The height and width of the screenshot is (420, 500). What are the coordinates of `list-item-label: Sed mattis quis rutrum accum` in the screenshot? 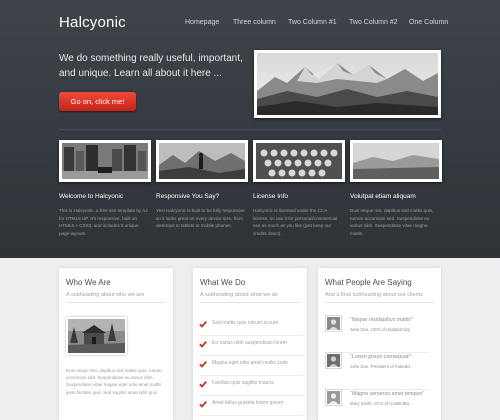 It's located at (245, 323).